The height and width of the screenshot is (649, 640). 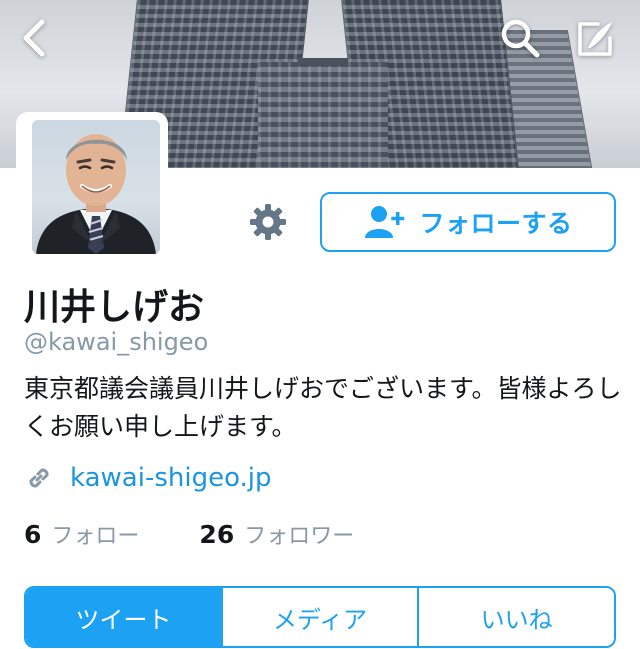 What do you see at coordinates (114, 307) in the screenshot?
I see `profile-name: 川井しげお` at bounding box center [114, 307].